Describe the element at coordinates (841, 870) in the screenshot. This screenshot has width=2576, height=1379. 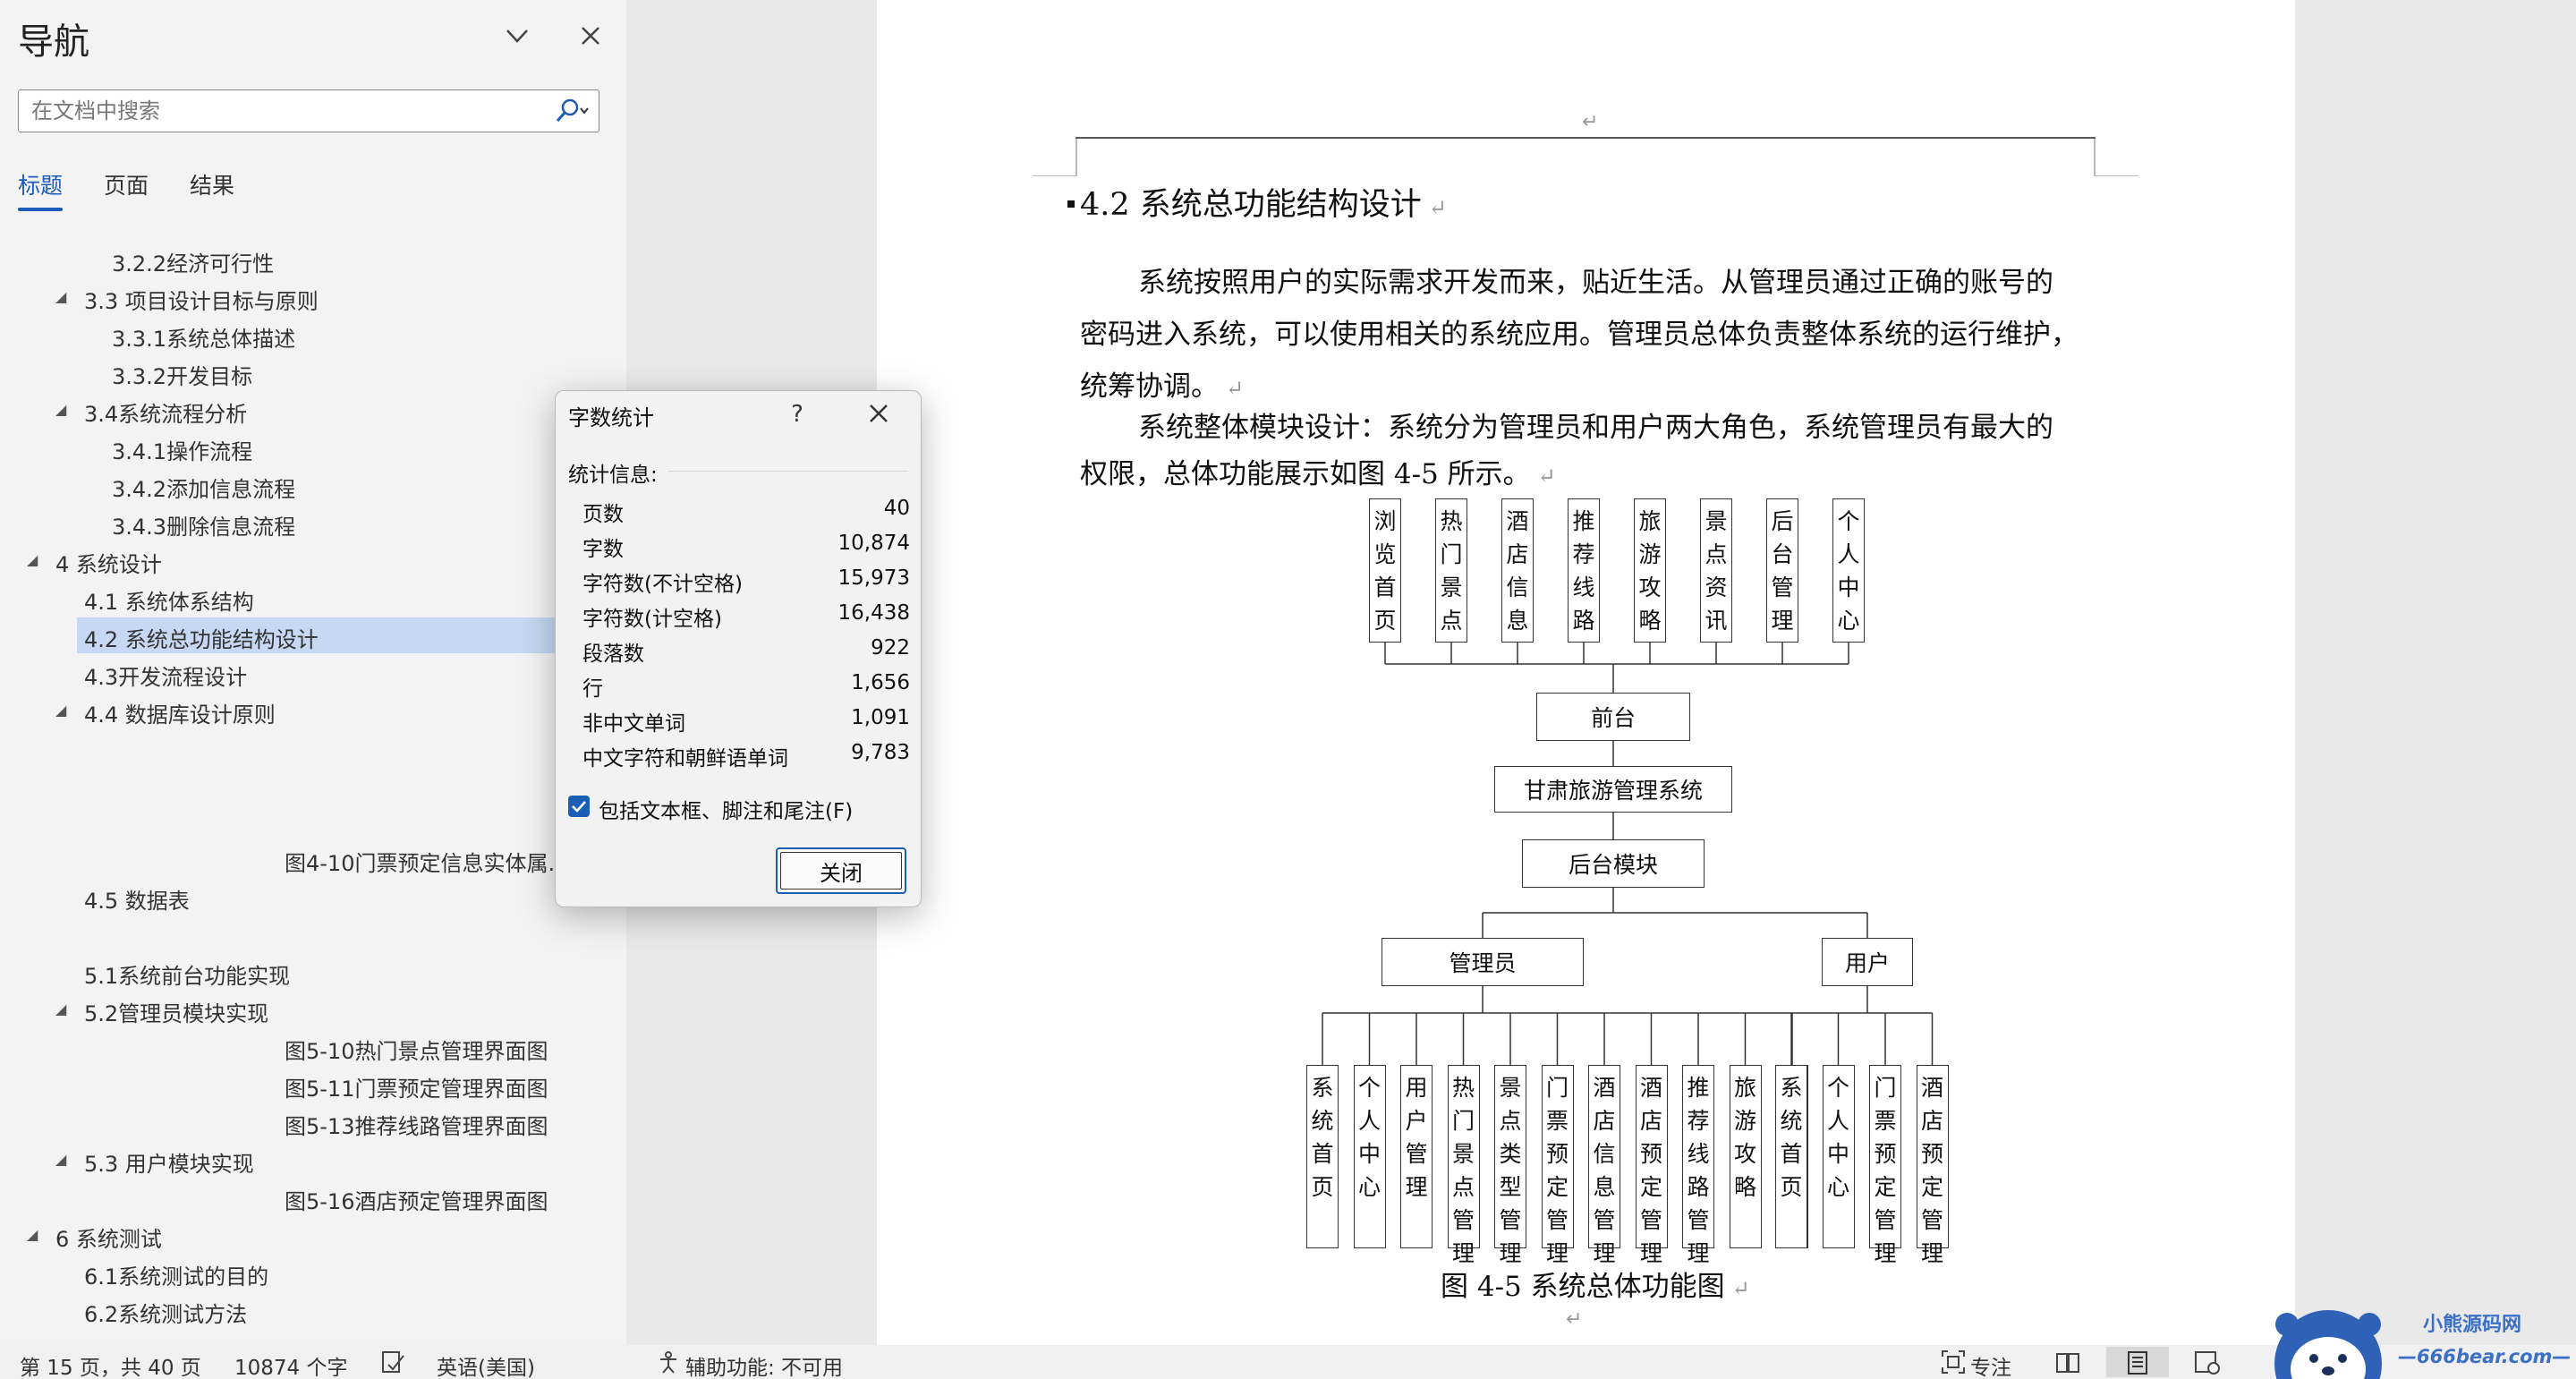
I see `close-button: 关闭` at that location.